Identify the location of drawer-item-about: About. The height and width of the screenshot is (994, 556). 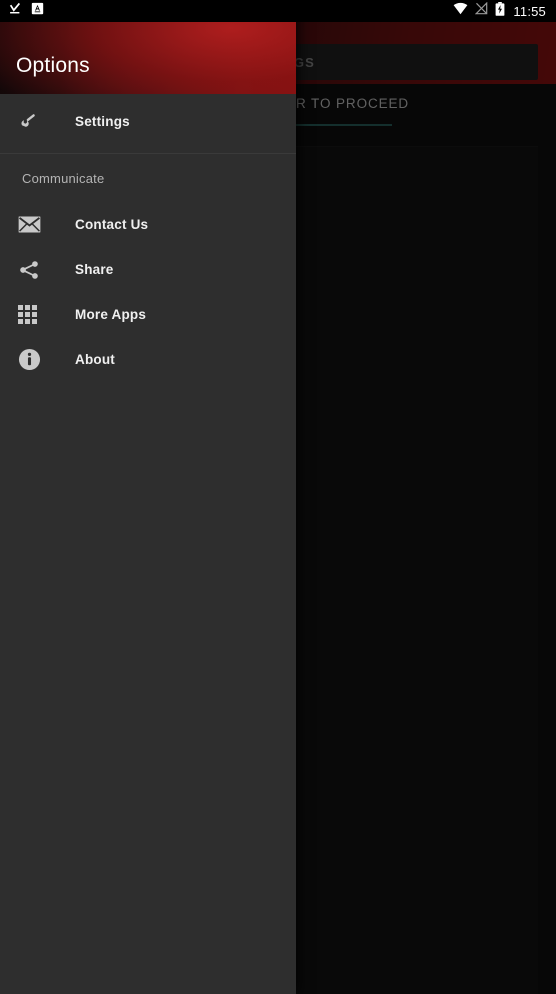
(148, 359).